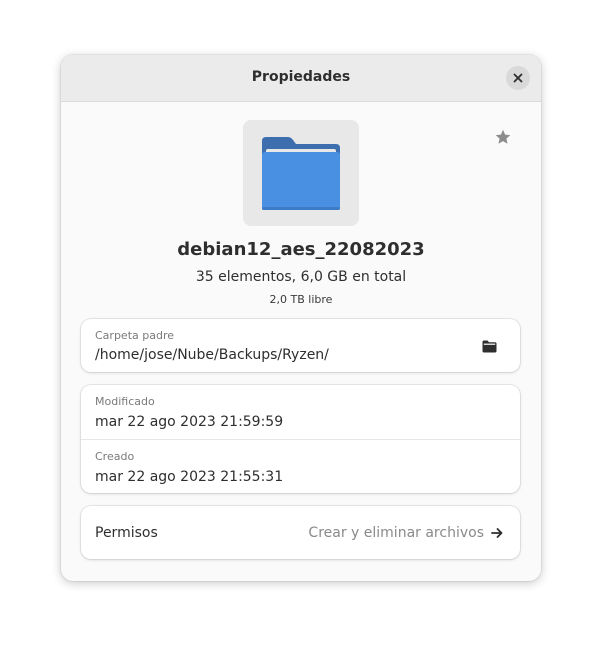 The width and height of the screenshot is (602, 649). Describe the element at coordinates (301, 249) in the screenshot. I see `file-name: debian12_aes_22082023` at that location.